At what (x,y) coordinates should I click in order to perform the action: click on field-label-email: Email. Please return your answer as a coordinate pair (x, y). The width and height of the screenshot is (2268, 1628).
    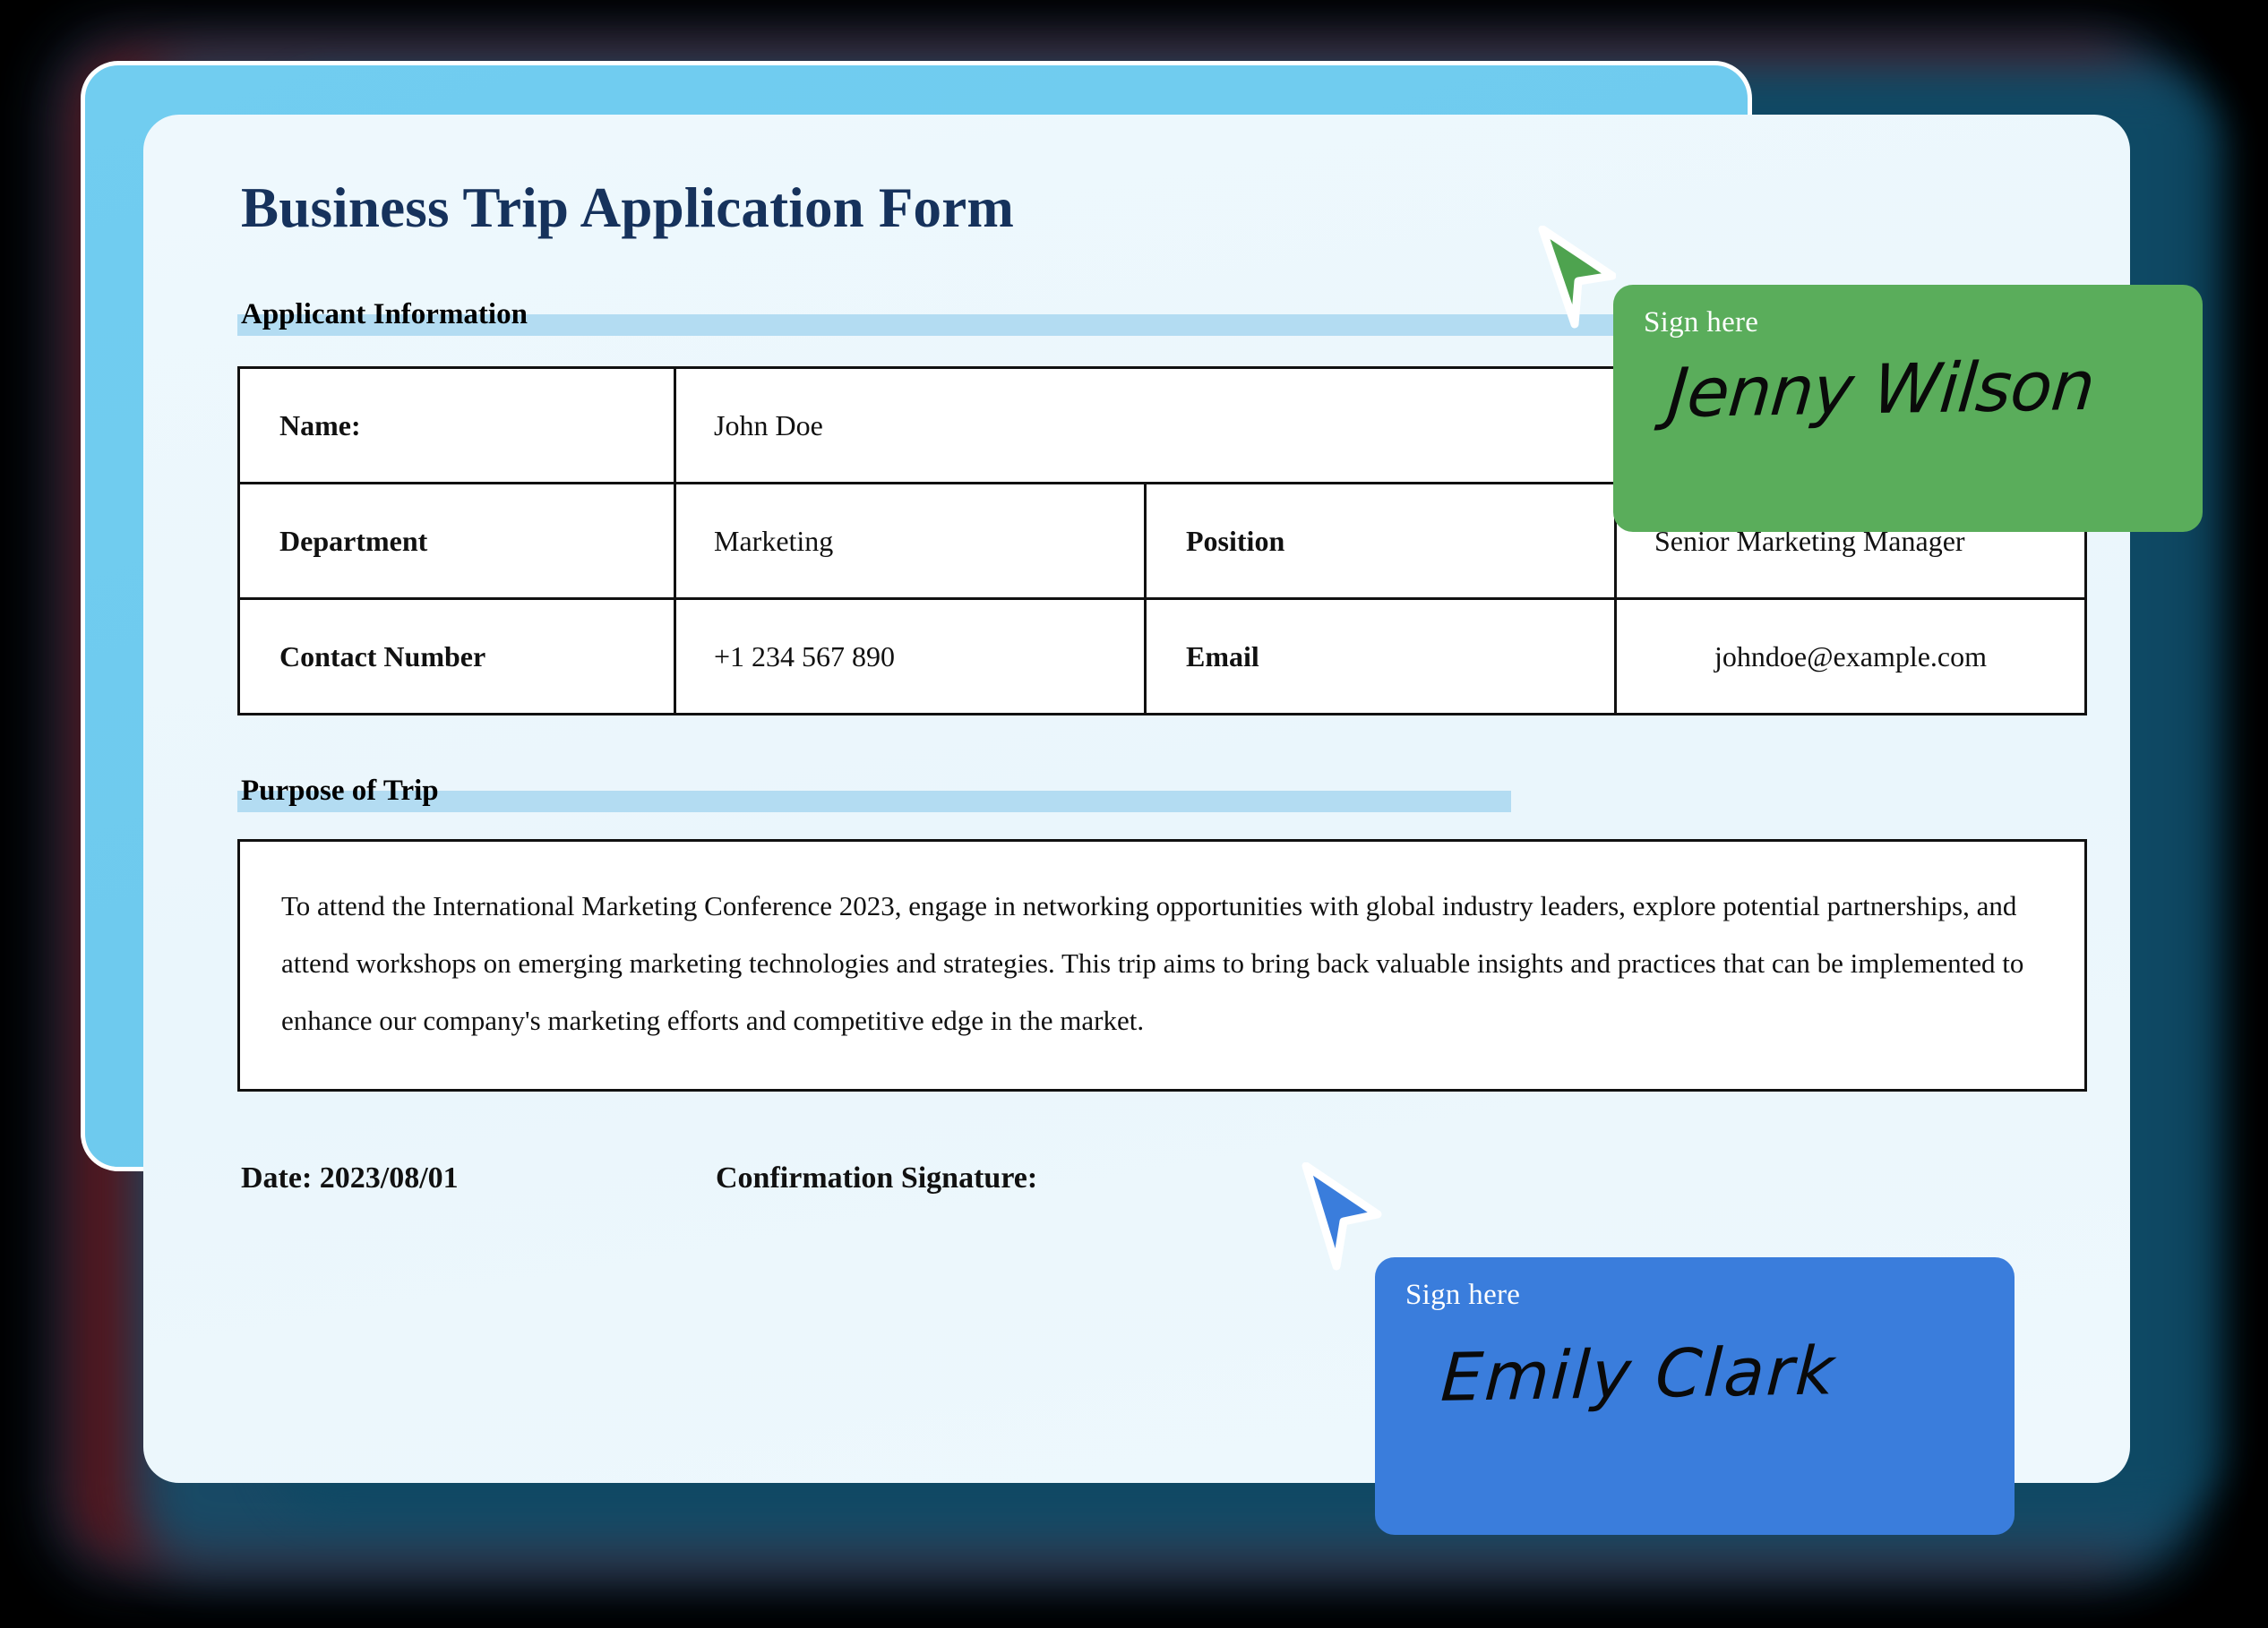
    Looking at the image, I should click on (1381, 656).